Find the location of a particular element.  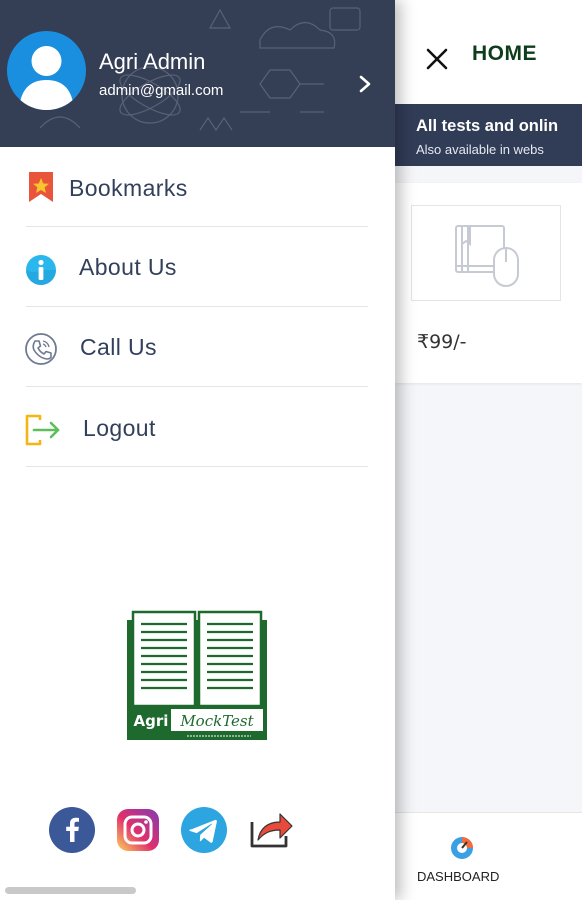

menu-item-logout: Logout is located at coordinates (197, 427).